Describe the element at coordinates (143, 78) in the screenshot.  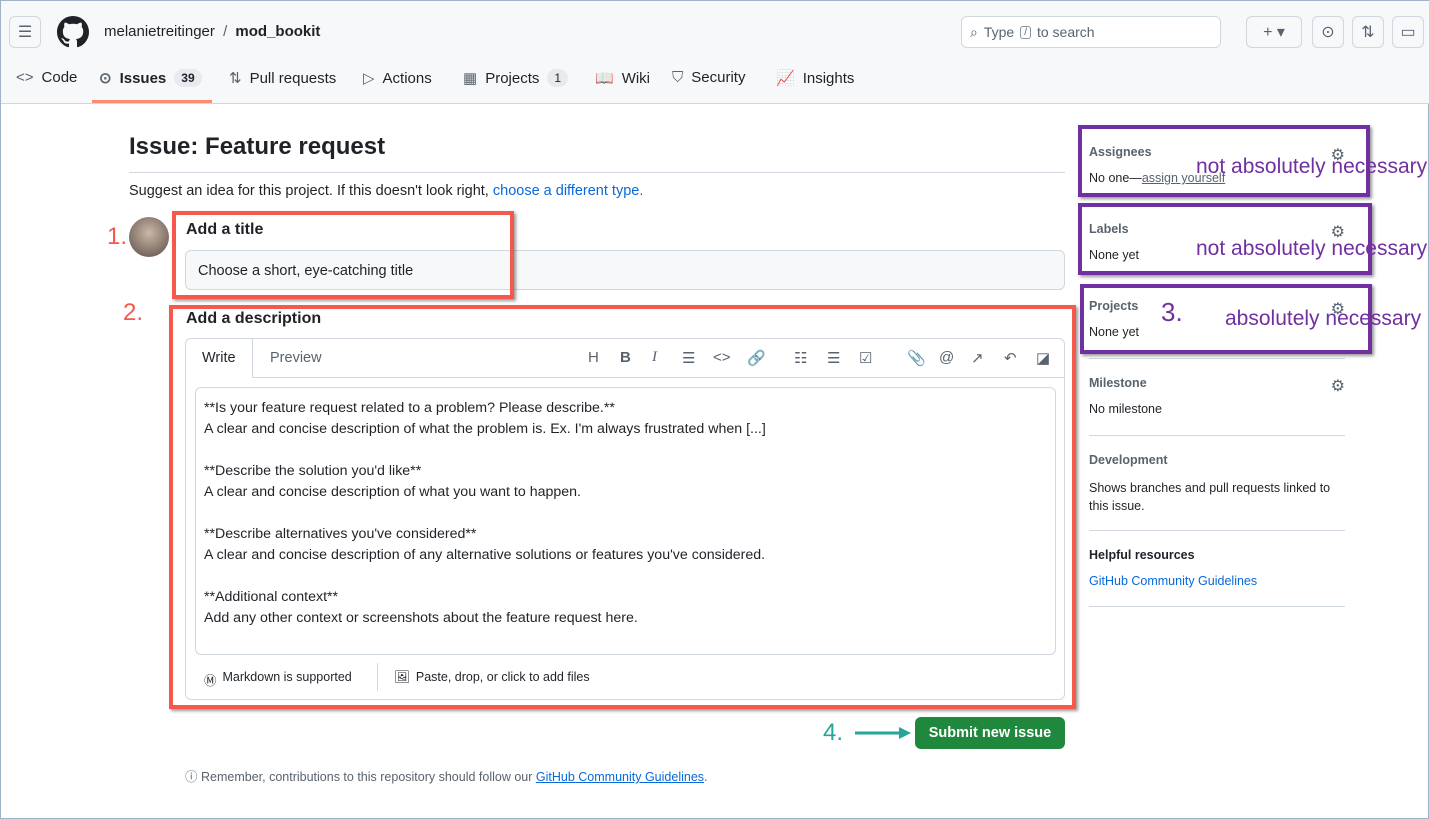
I see `tab-label: Issues` at that location.